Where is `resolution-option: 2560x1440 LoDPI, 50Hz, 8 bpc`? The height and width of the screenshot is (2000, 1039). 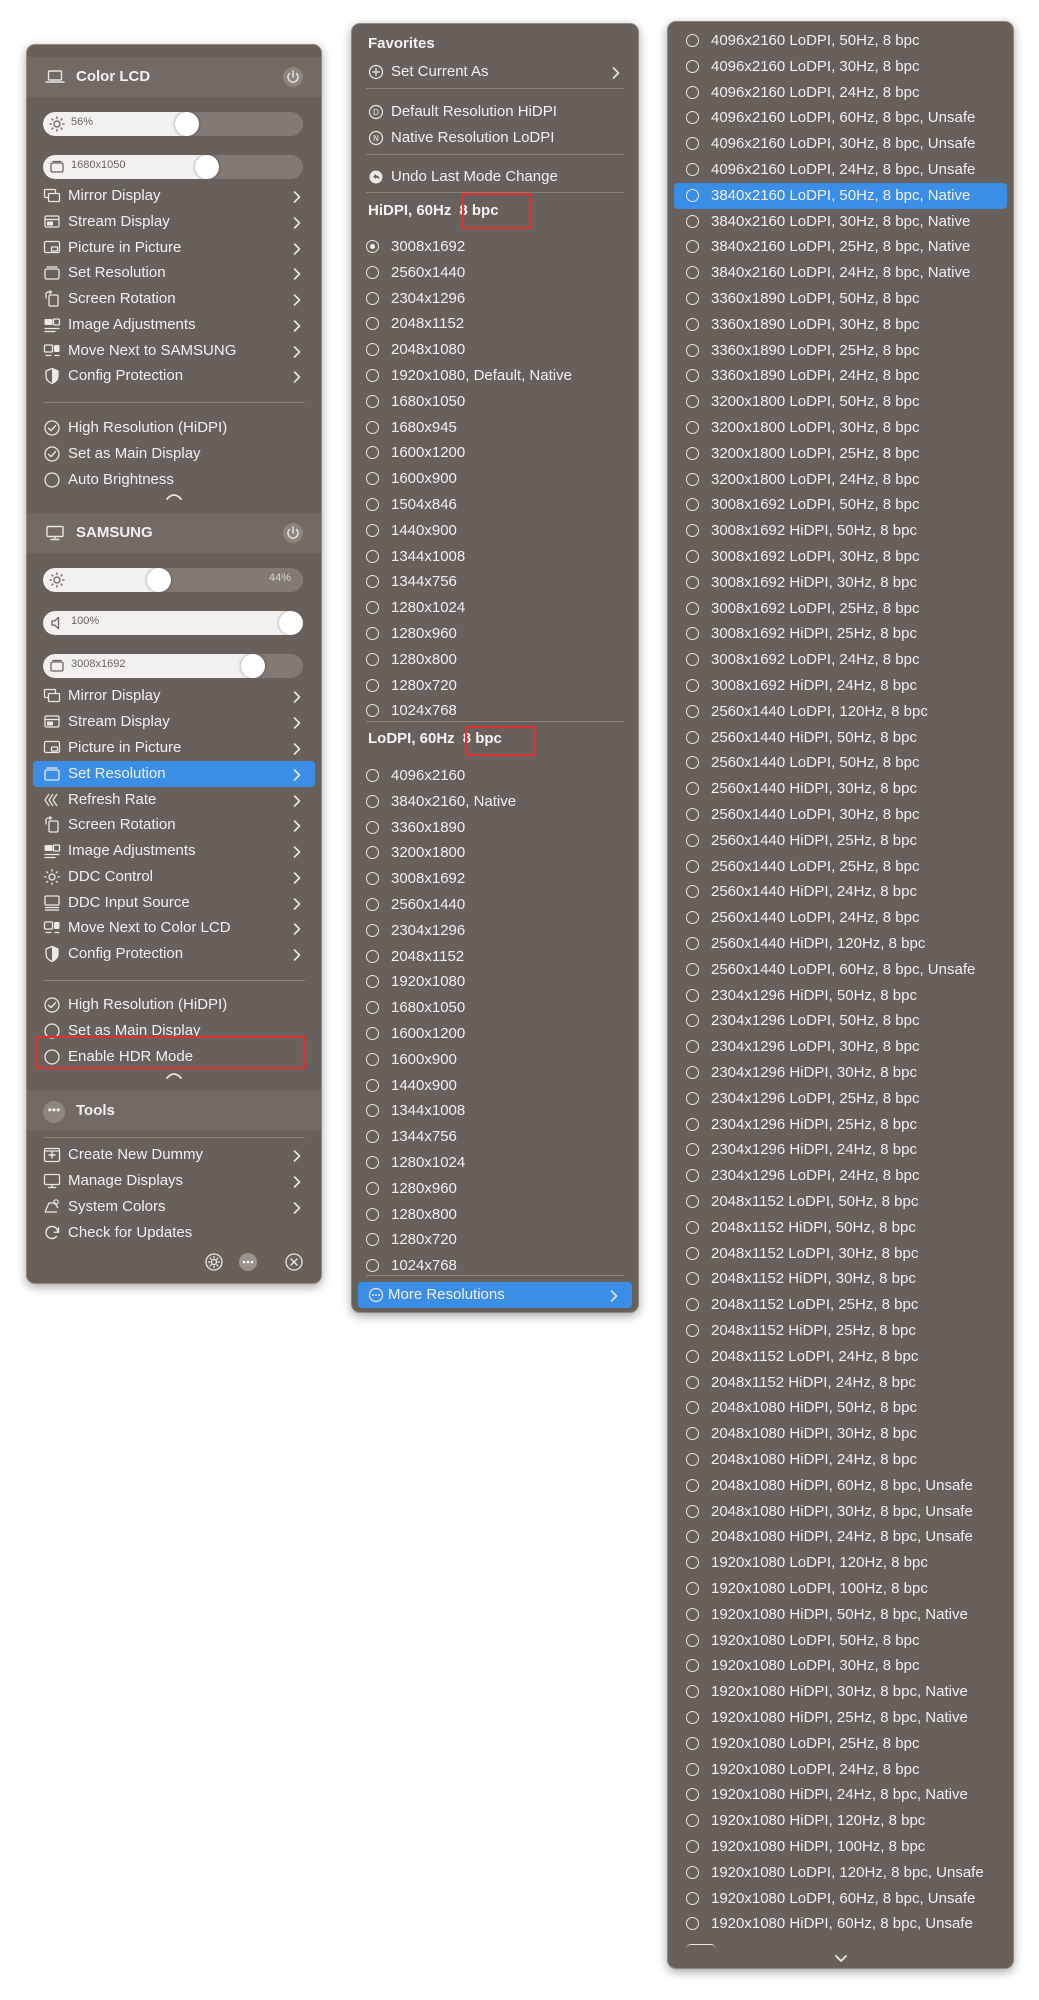 resolution-option: 2560x1440 LoDPI, 50Hz, 8 bpc is located at coordinates (840, 763).